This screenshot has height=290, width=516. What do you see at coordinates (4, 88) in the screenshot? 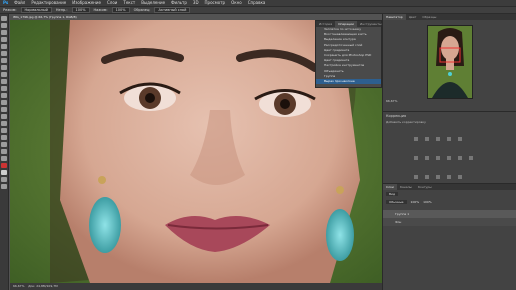
I see `history-brush-tool-icon` at bounding box center [4, 88].